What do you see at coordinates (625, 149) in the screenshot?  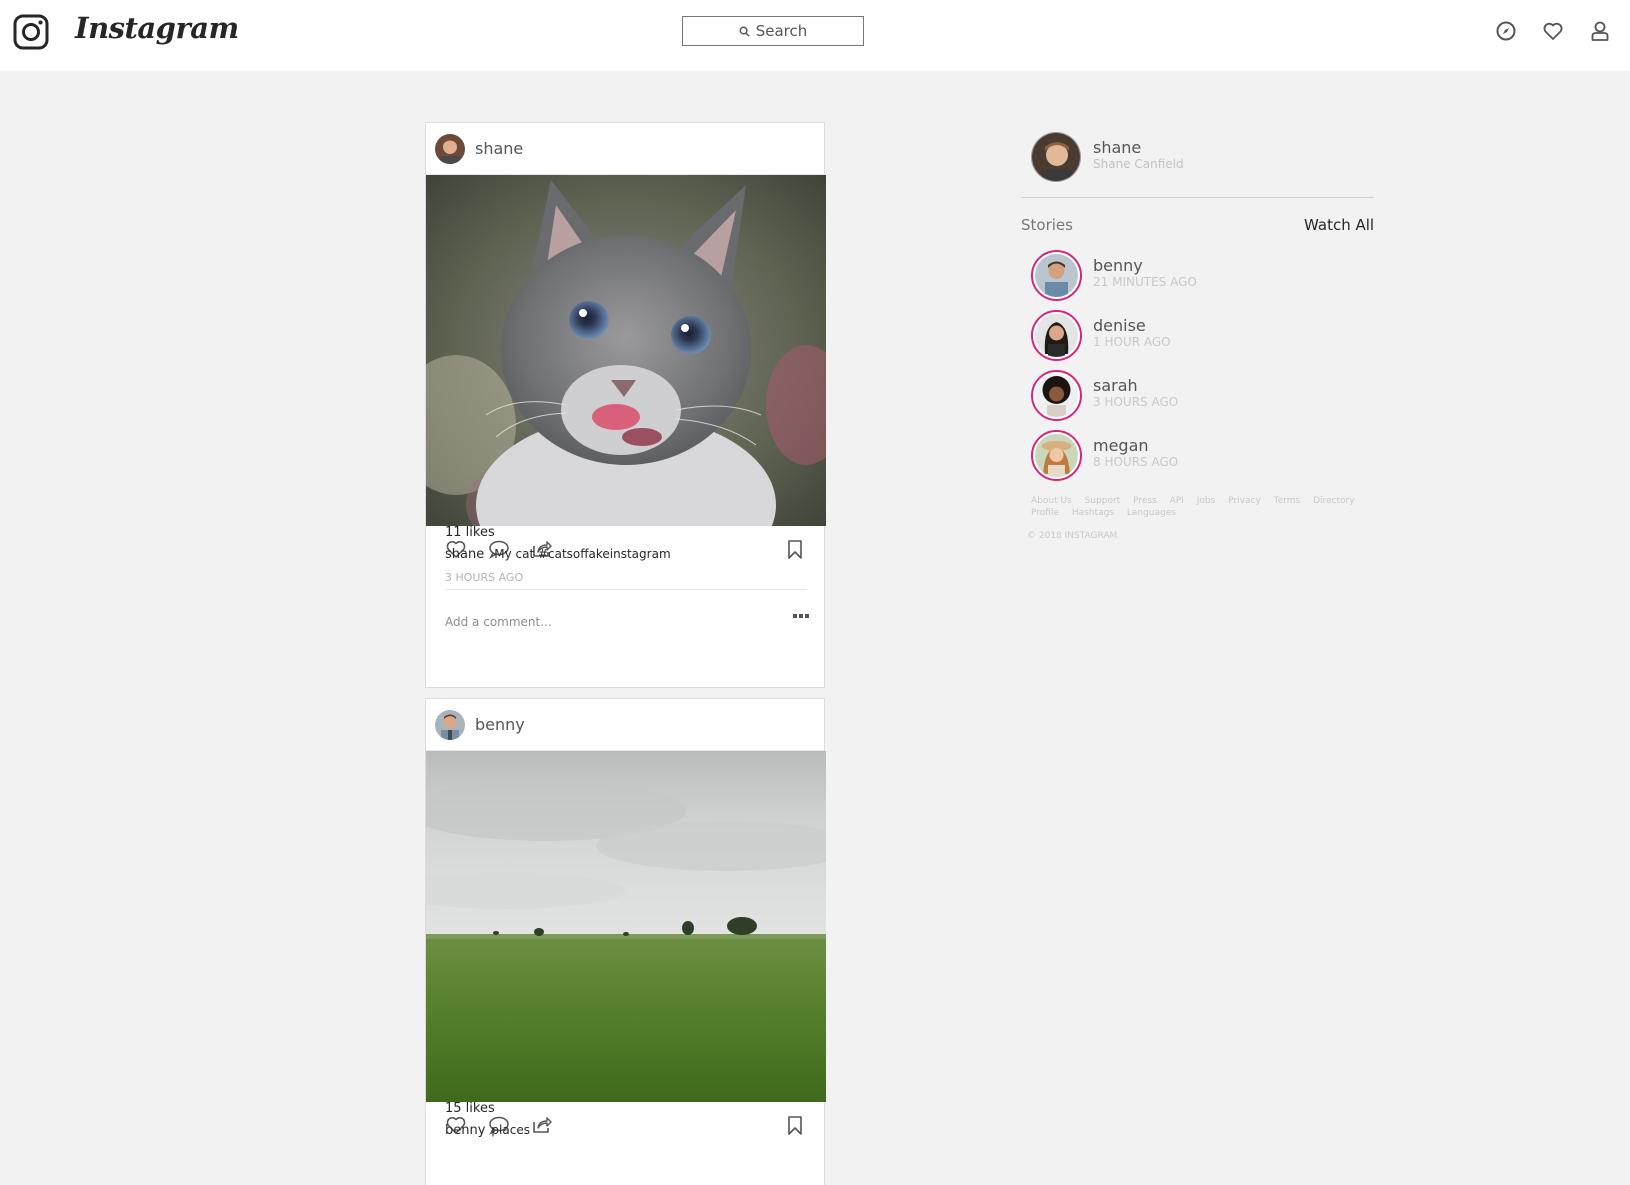 I see `post-header: shane` at bounding box center [625, 149].